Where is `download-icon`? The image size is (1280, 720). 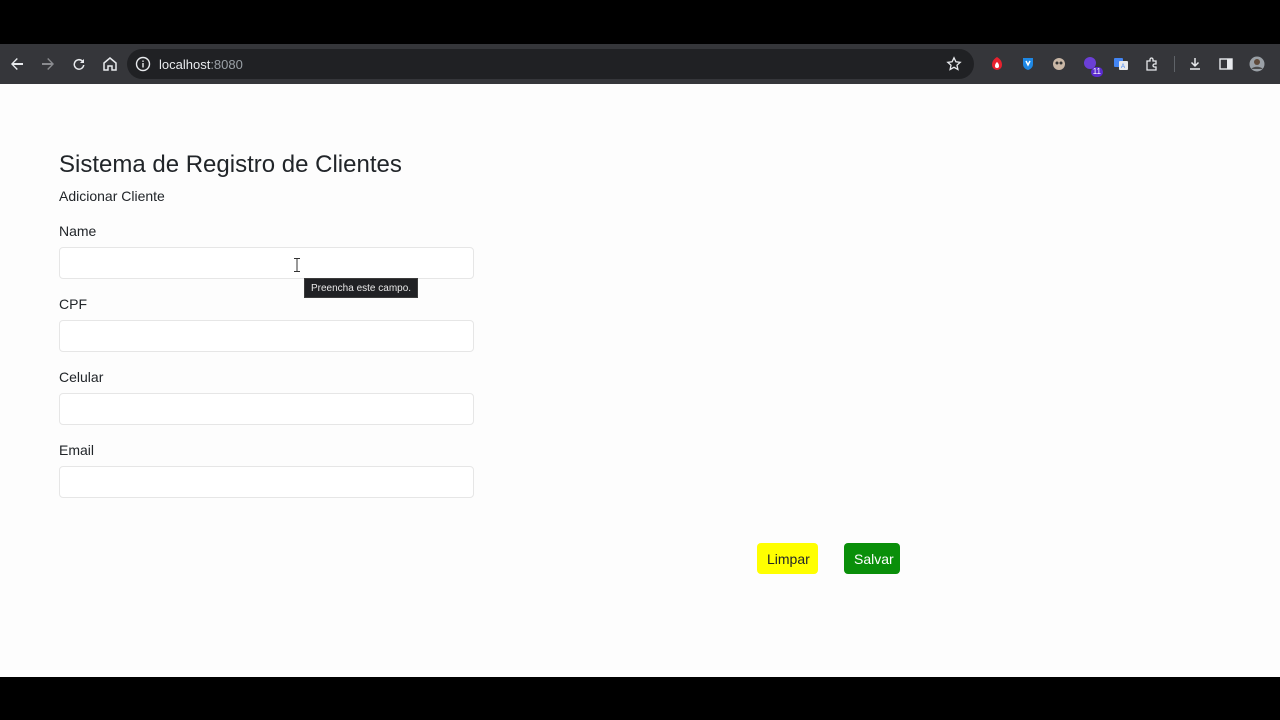
download-icon is located at coordinates (1195, 64).